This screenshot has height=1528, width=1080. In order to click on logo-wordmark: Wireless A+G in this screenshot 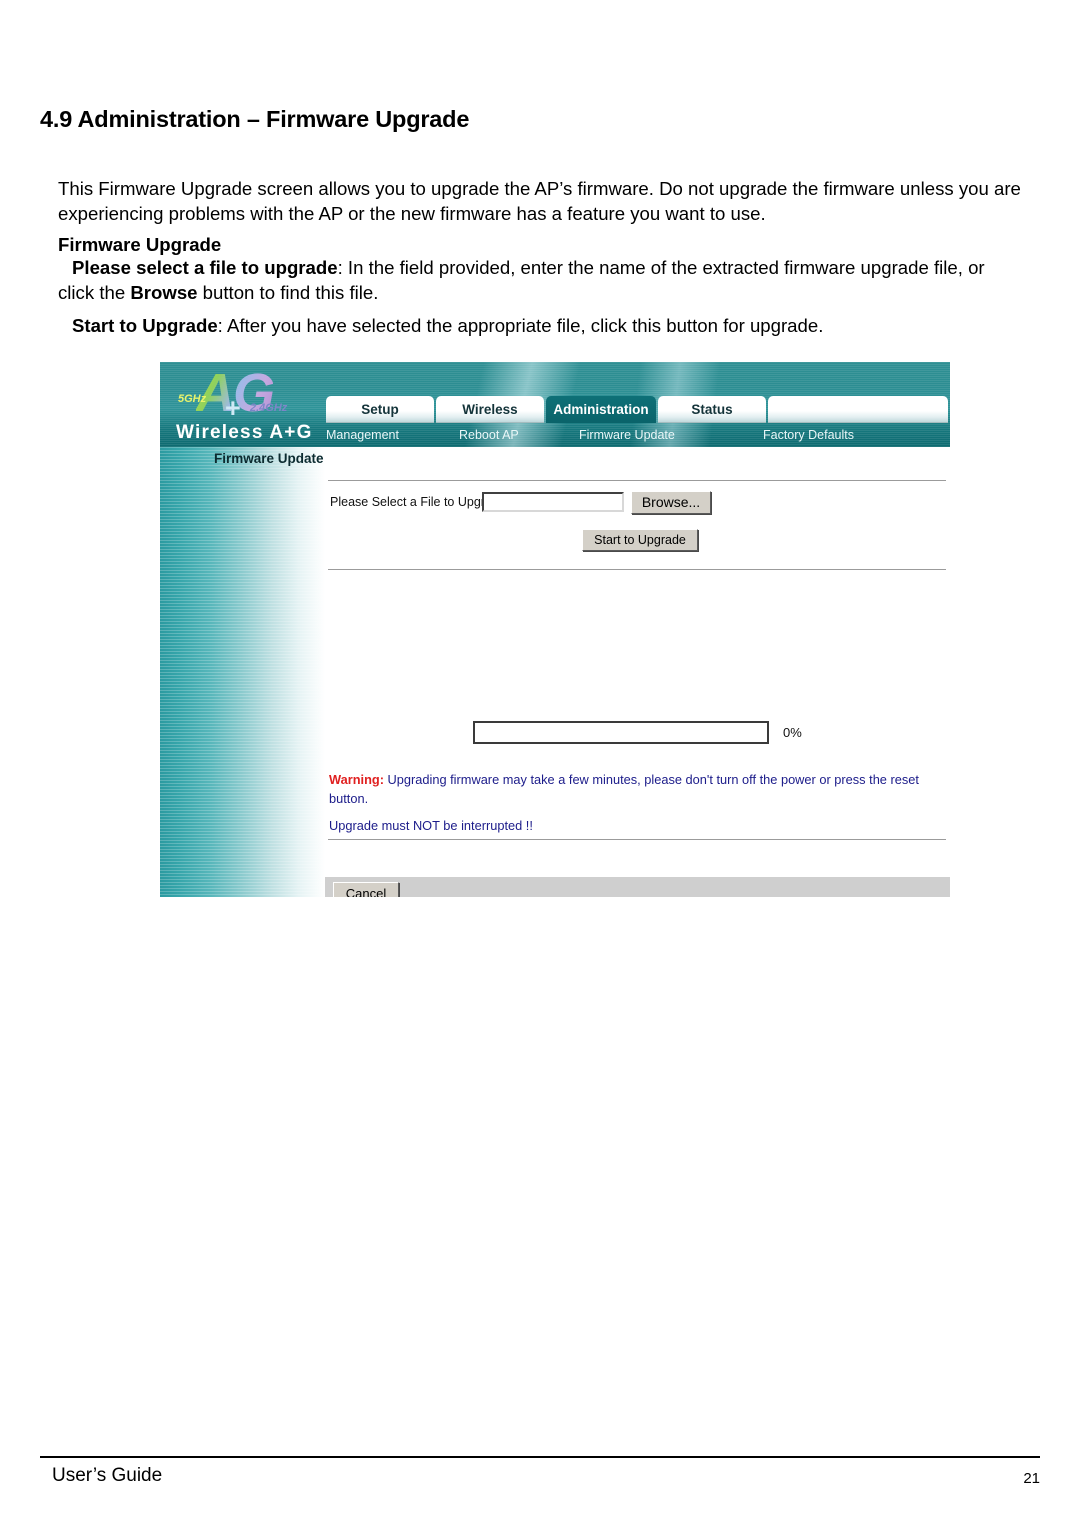, I will do `click(244, 432)`.